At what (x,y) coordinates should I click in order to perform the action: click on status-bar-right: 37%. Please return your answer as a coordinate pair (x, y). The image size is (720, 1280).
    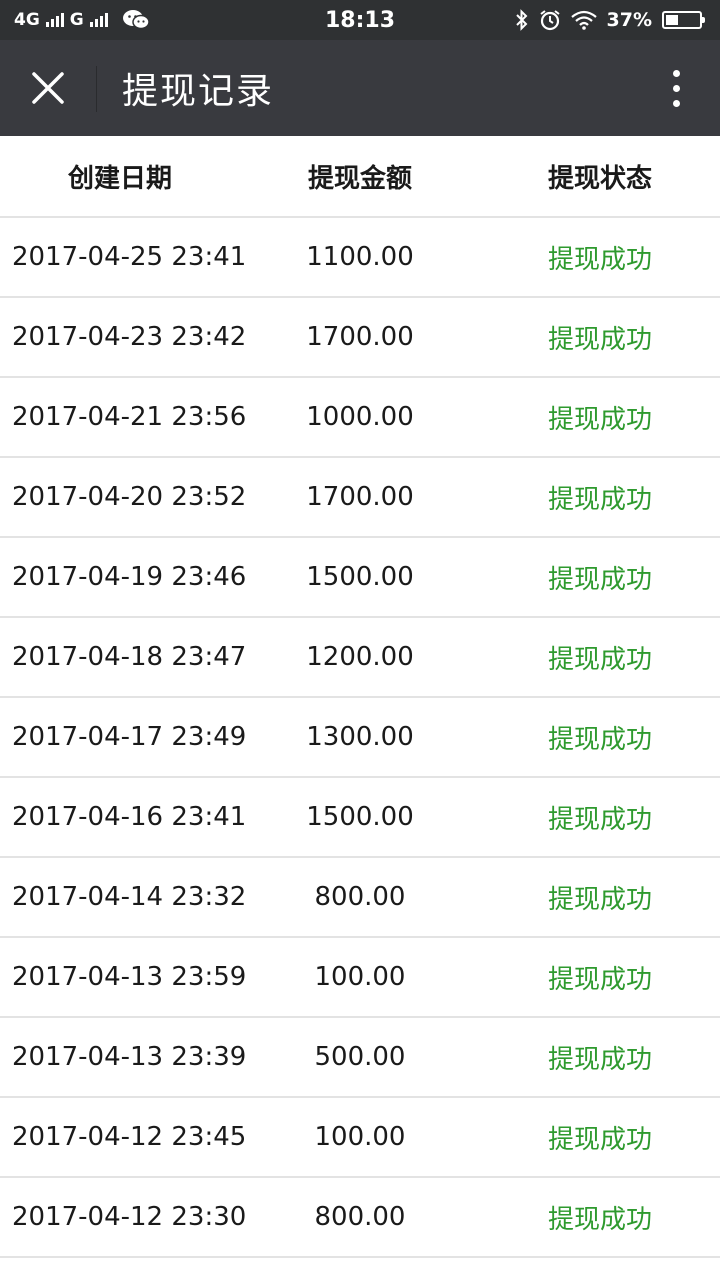
    Looking at the image, I should click on (610, 20).